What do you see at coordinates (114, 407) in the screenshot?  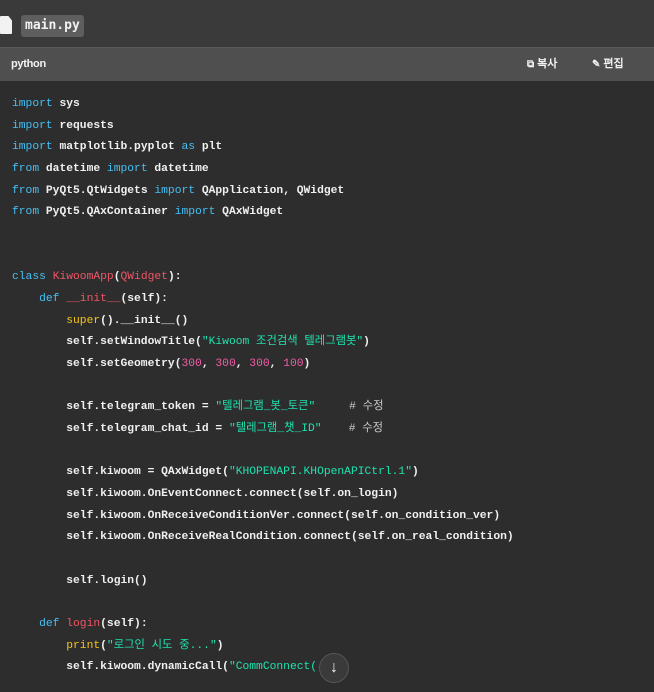 I see `code-token: self.telegram_token =` at bounding box center [114, 407].